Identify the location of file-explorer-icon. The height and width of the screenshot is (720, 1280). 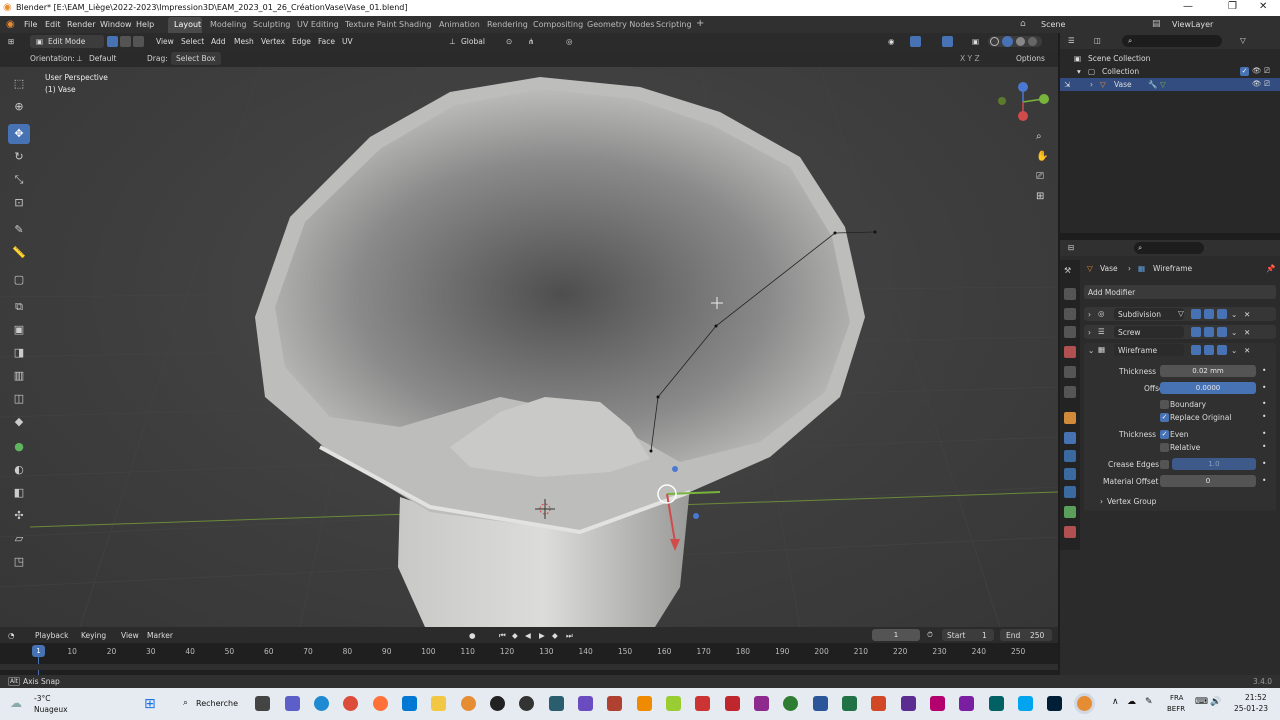
(438, 703).